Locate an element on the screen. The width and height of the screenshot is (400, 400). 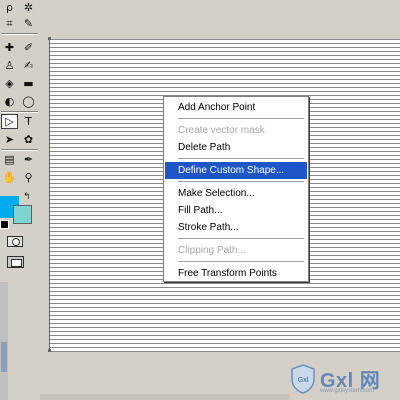
tool-row: ➤ ✿ is located at coordinates (20, 140).